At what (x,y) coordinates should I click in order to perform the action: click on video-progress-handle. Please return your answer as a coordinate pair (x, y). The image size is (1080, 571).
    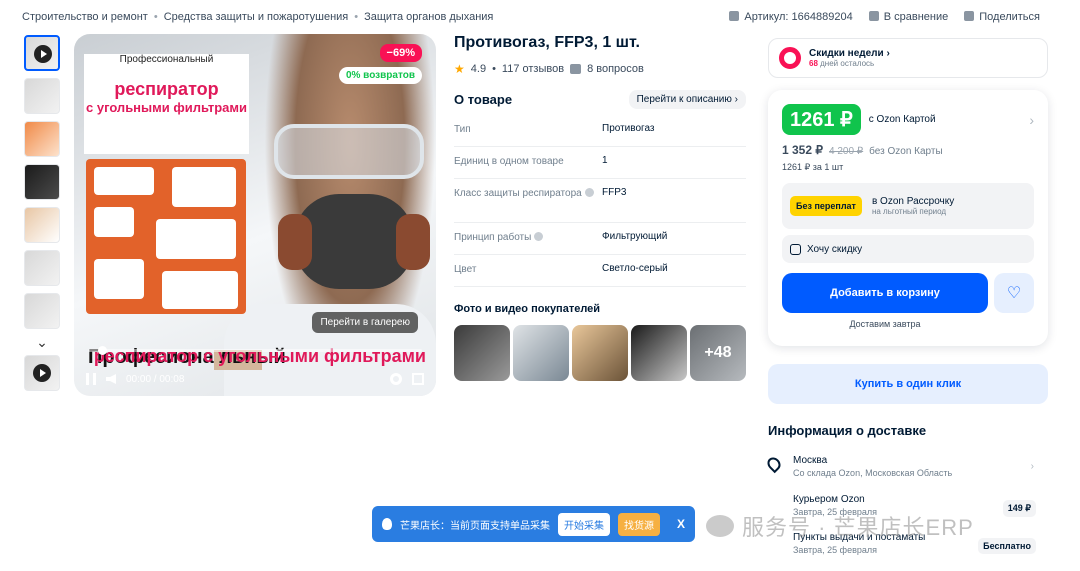
    Looking at the image, I should click on (103, 350).